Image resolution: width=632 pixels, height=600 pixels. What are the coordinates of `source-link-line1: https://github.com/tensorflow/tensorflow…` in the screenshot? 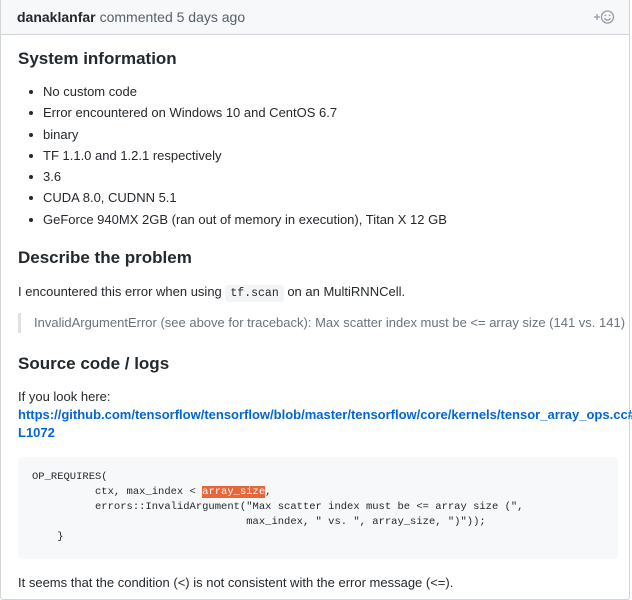 It's located at (325, 414).